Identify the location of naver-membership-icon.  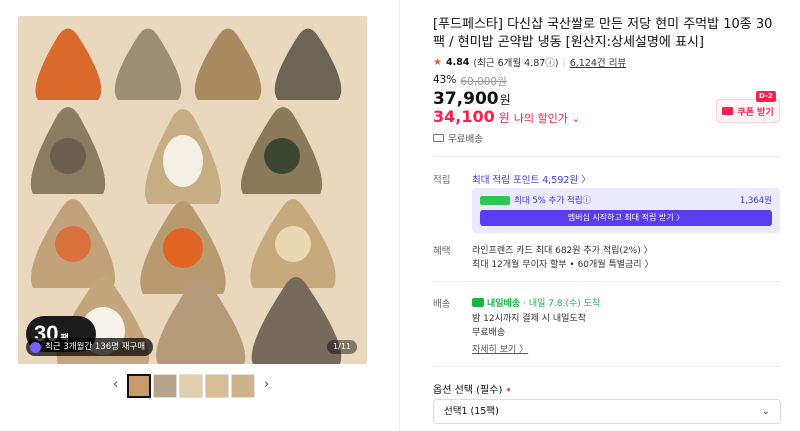
(495, 200).